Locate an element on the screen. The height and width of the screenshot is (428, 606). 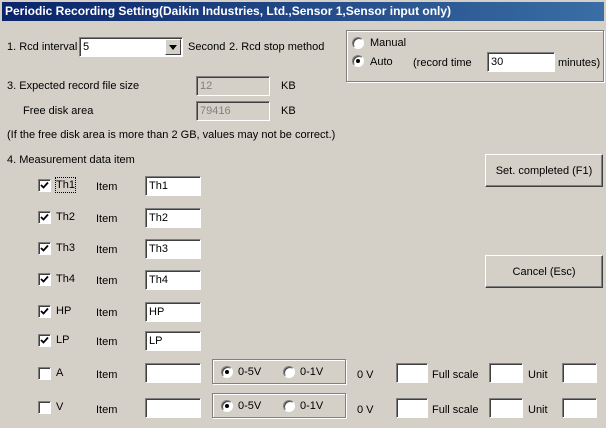
th3-item-input: Th3 is located at coordinates (173, 249).